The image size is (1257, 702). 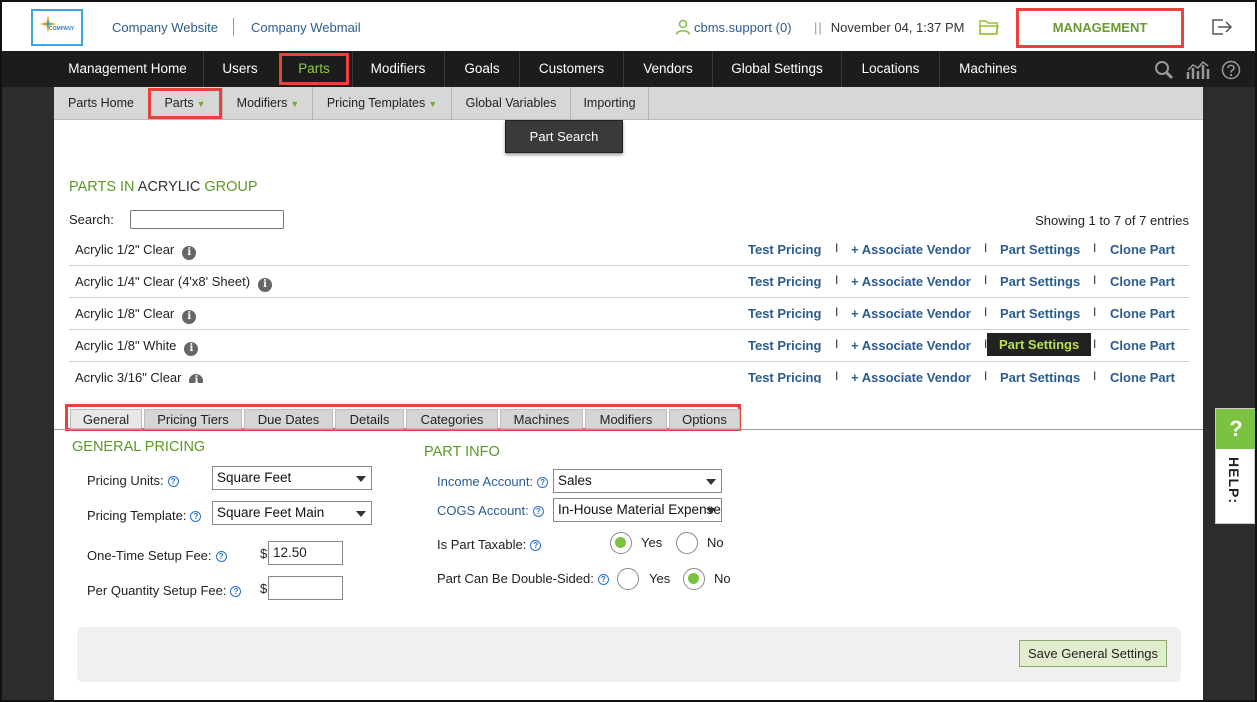 I want to click on nav-global-settings: Global Settings, so click(x=777, y=69).